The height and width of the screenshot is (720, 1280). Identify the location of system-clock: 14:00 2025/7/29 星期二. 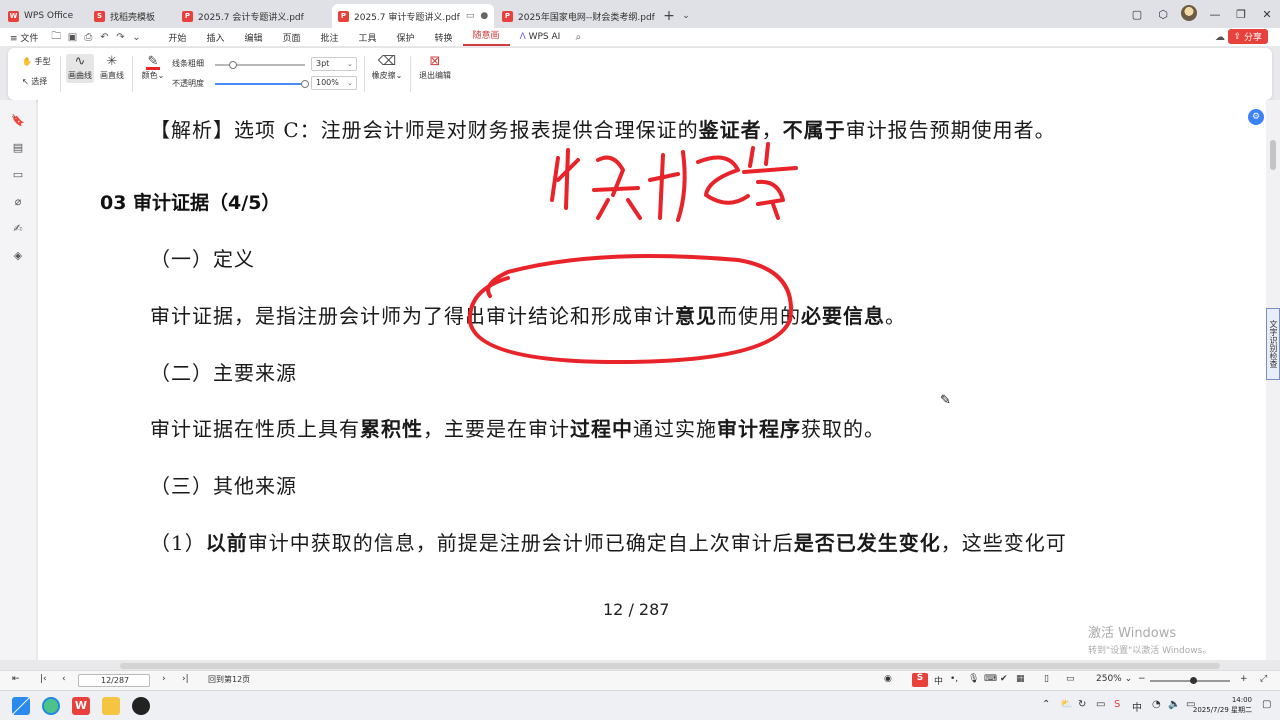
(1222, 705).